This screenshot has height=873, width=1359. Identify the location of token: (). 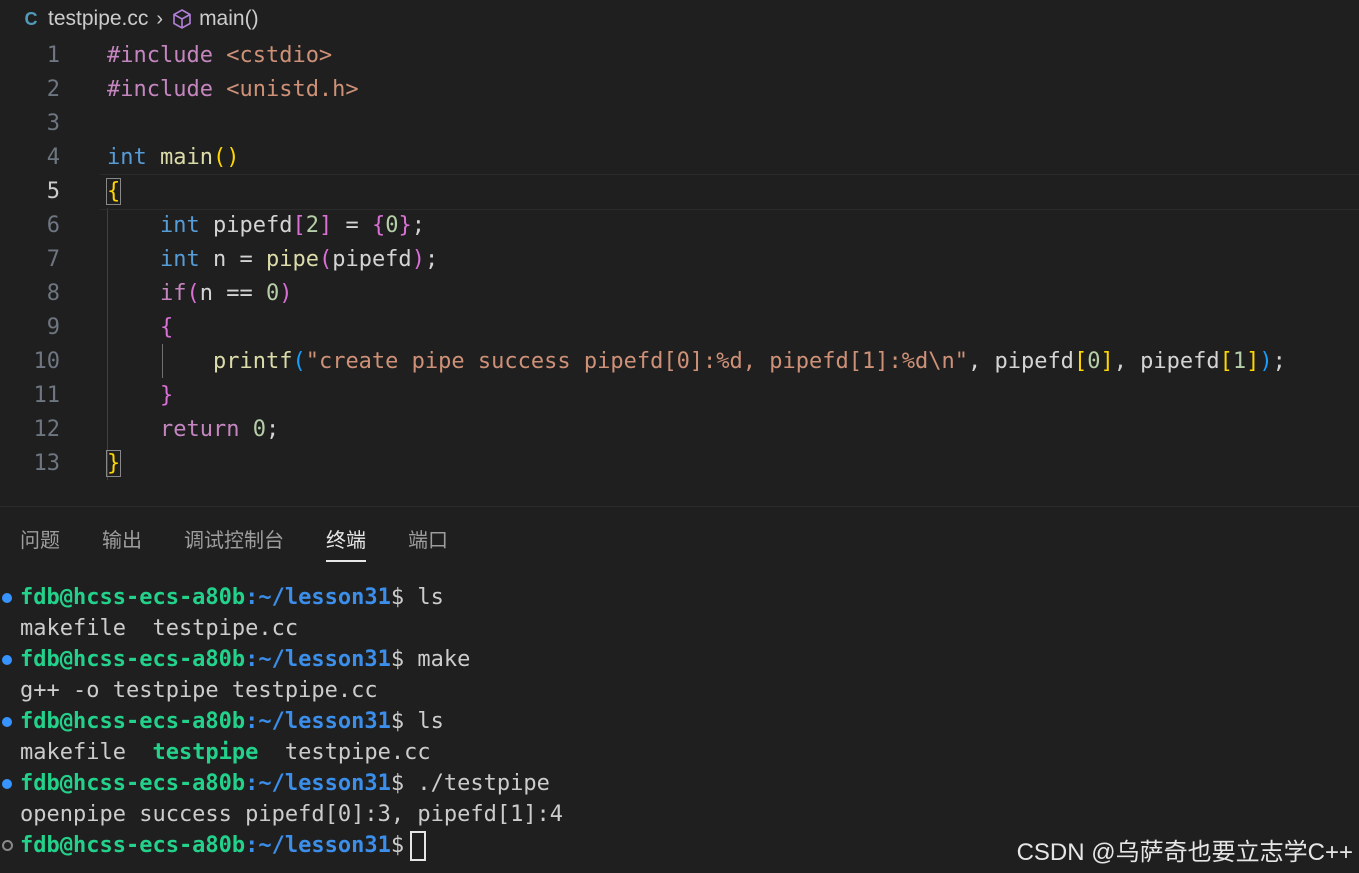
(226, 157).